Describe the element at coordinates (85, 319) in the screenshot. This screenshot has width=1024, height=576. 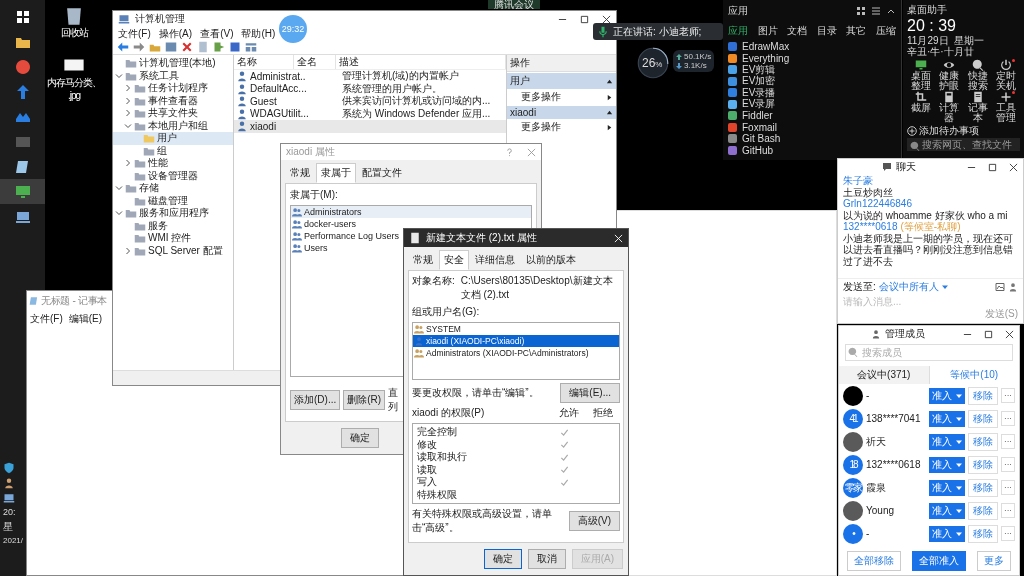
I see `menu-item: 编辑(E)` at that location.